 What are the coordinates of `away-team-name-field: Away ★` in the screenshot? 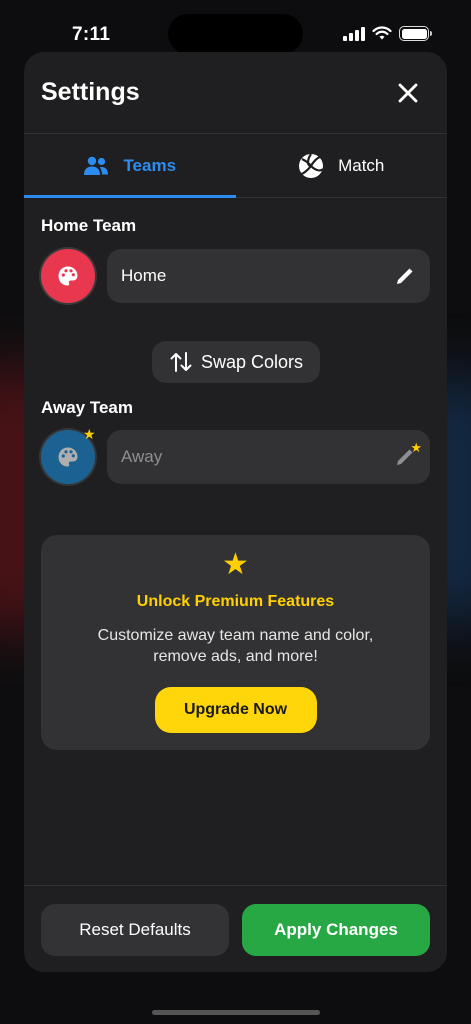 It's located at (268, 457).